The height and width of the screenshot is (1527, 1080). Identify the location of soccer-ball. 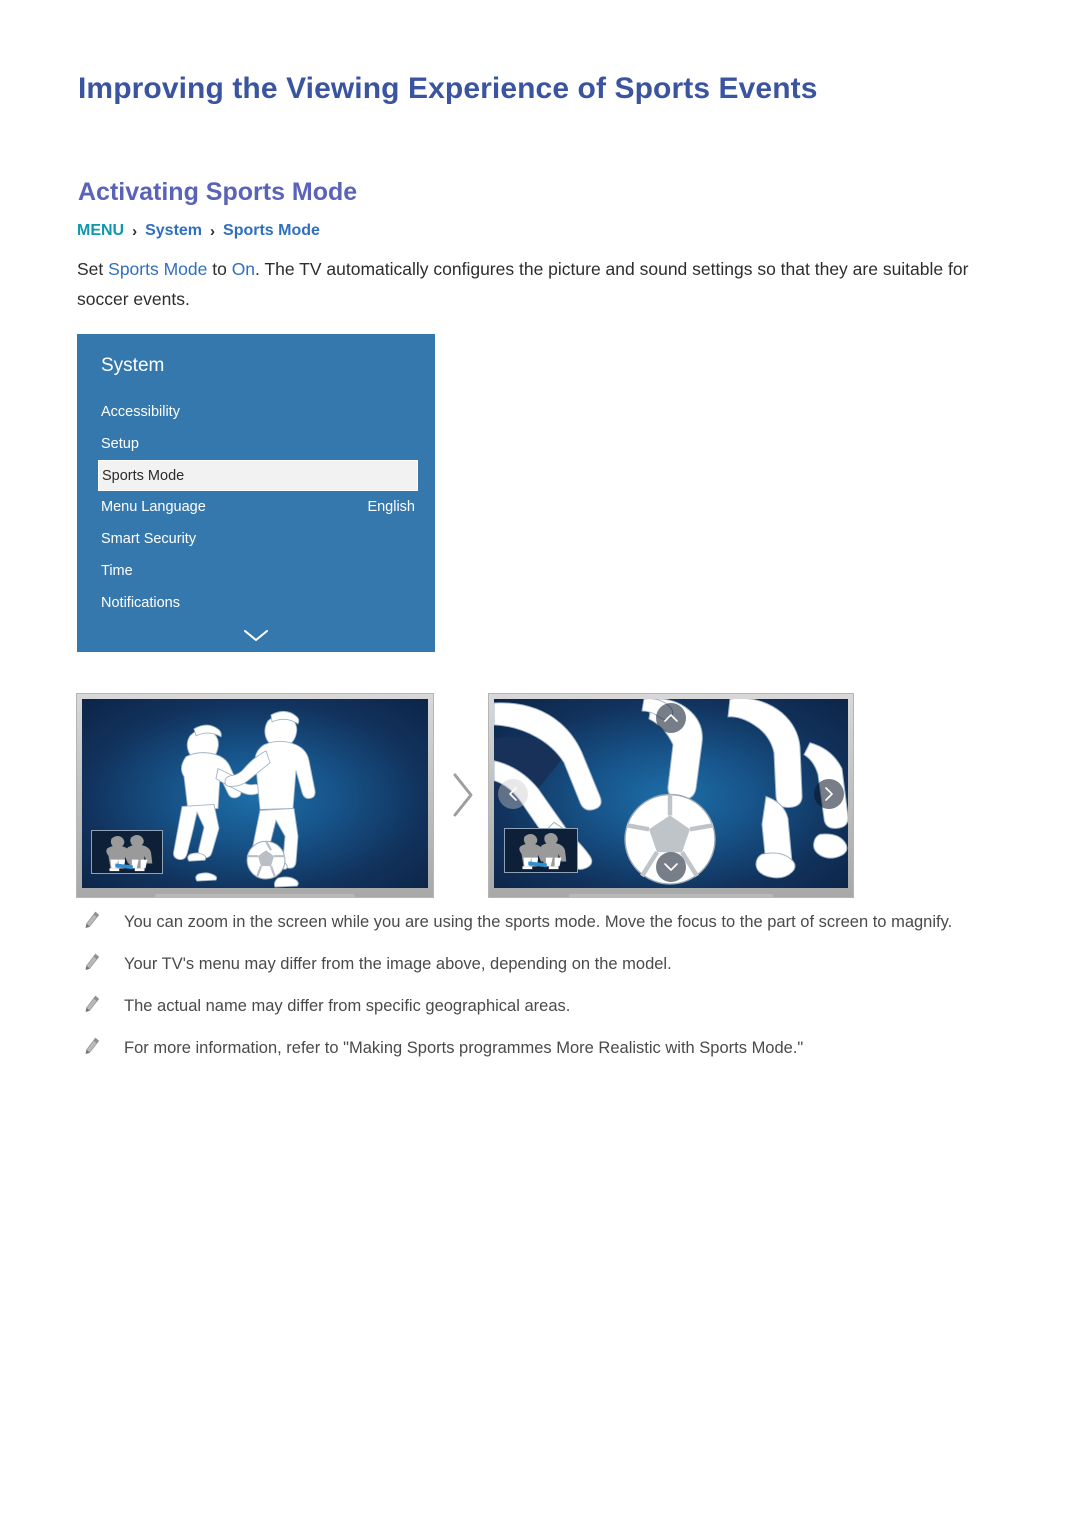
(266, 860).